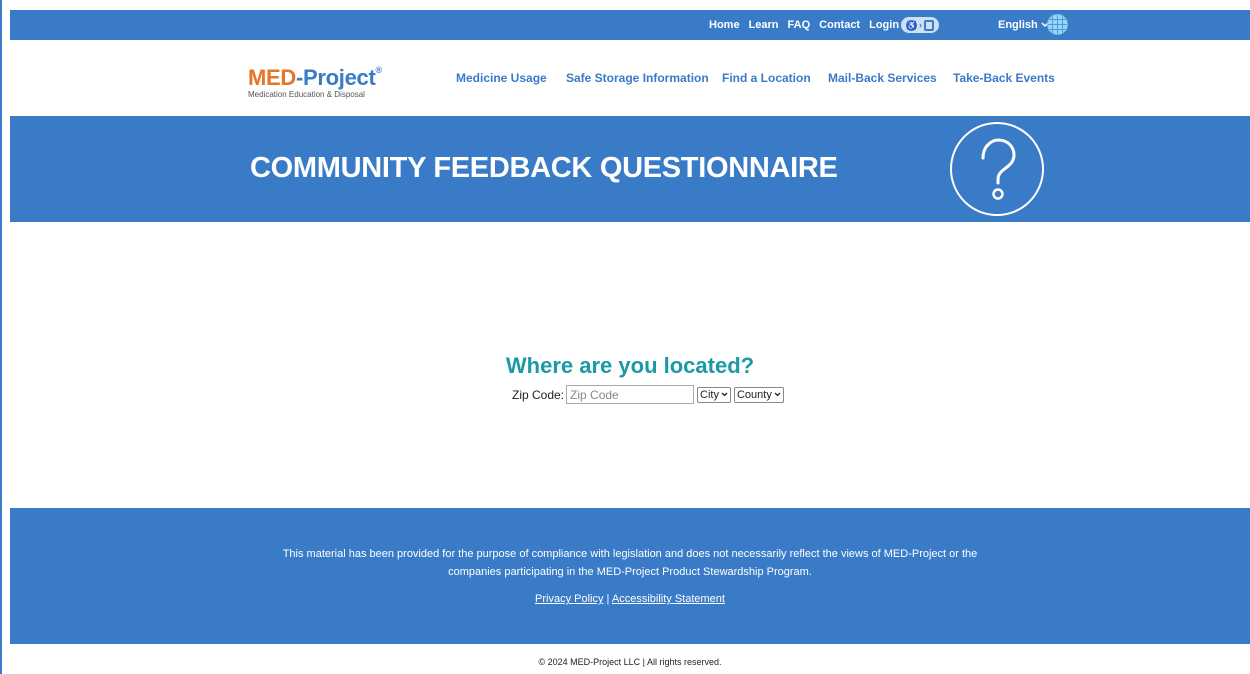  I want to click on logo-wordmark: MED-Project®, so click(315, 74).